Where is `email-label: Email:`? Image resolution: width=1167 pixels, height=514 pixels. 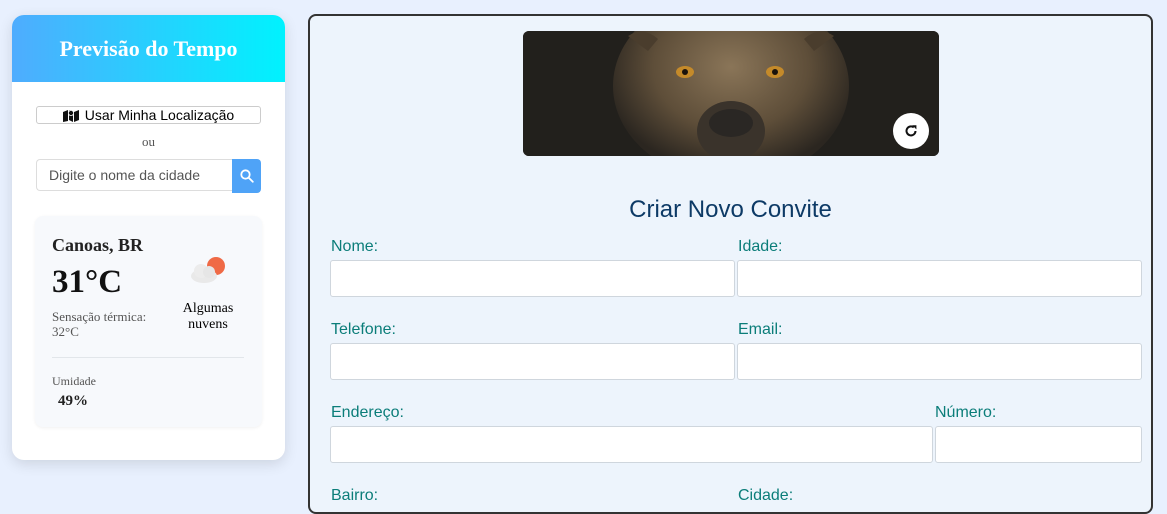 email-label: Email: is located at coordinates (760, 329).